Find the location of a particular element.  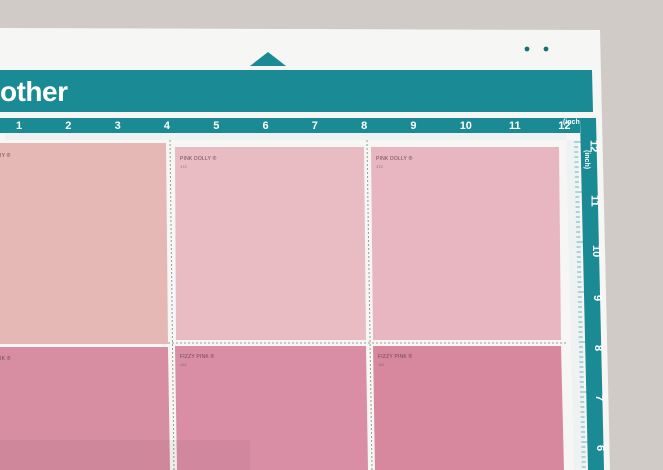

top-ruler-unit: (inch) is located at coordinates (572, 122).